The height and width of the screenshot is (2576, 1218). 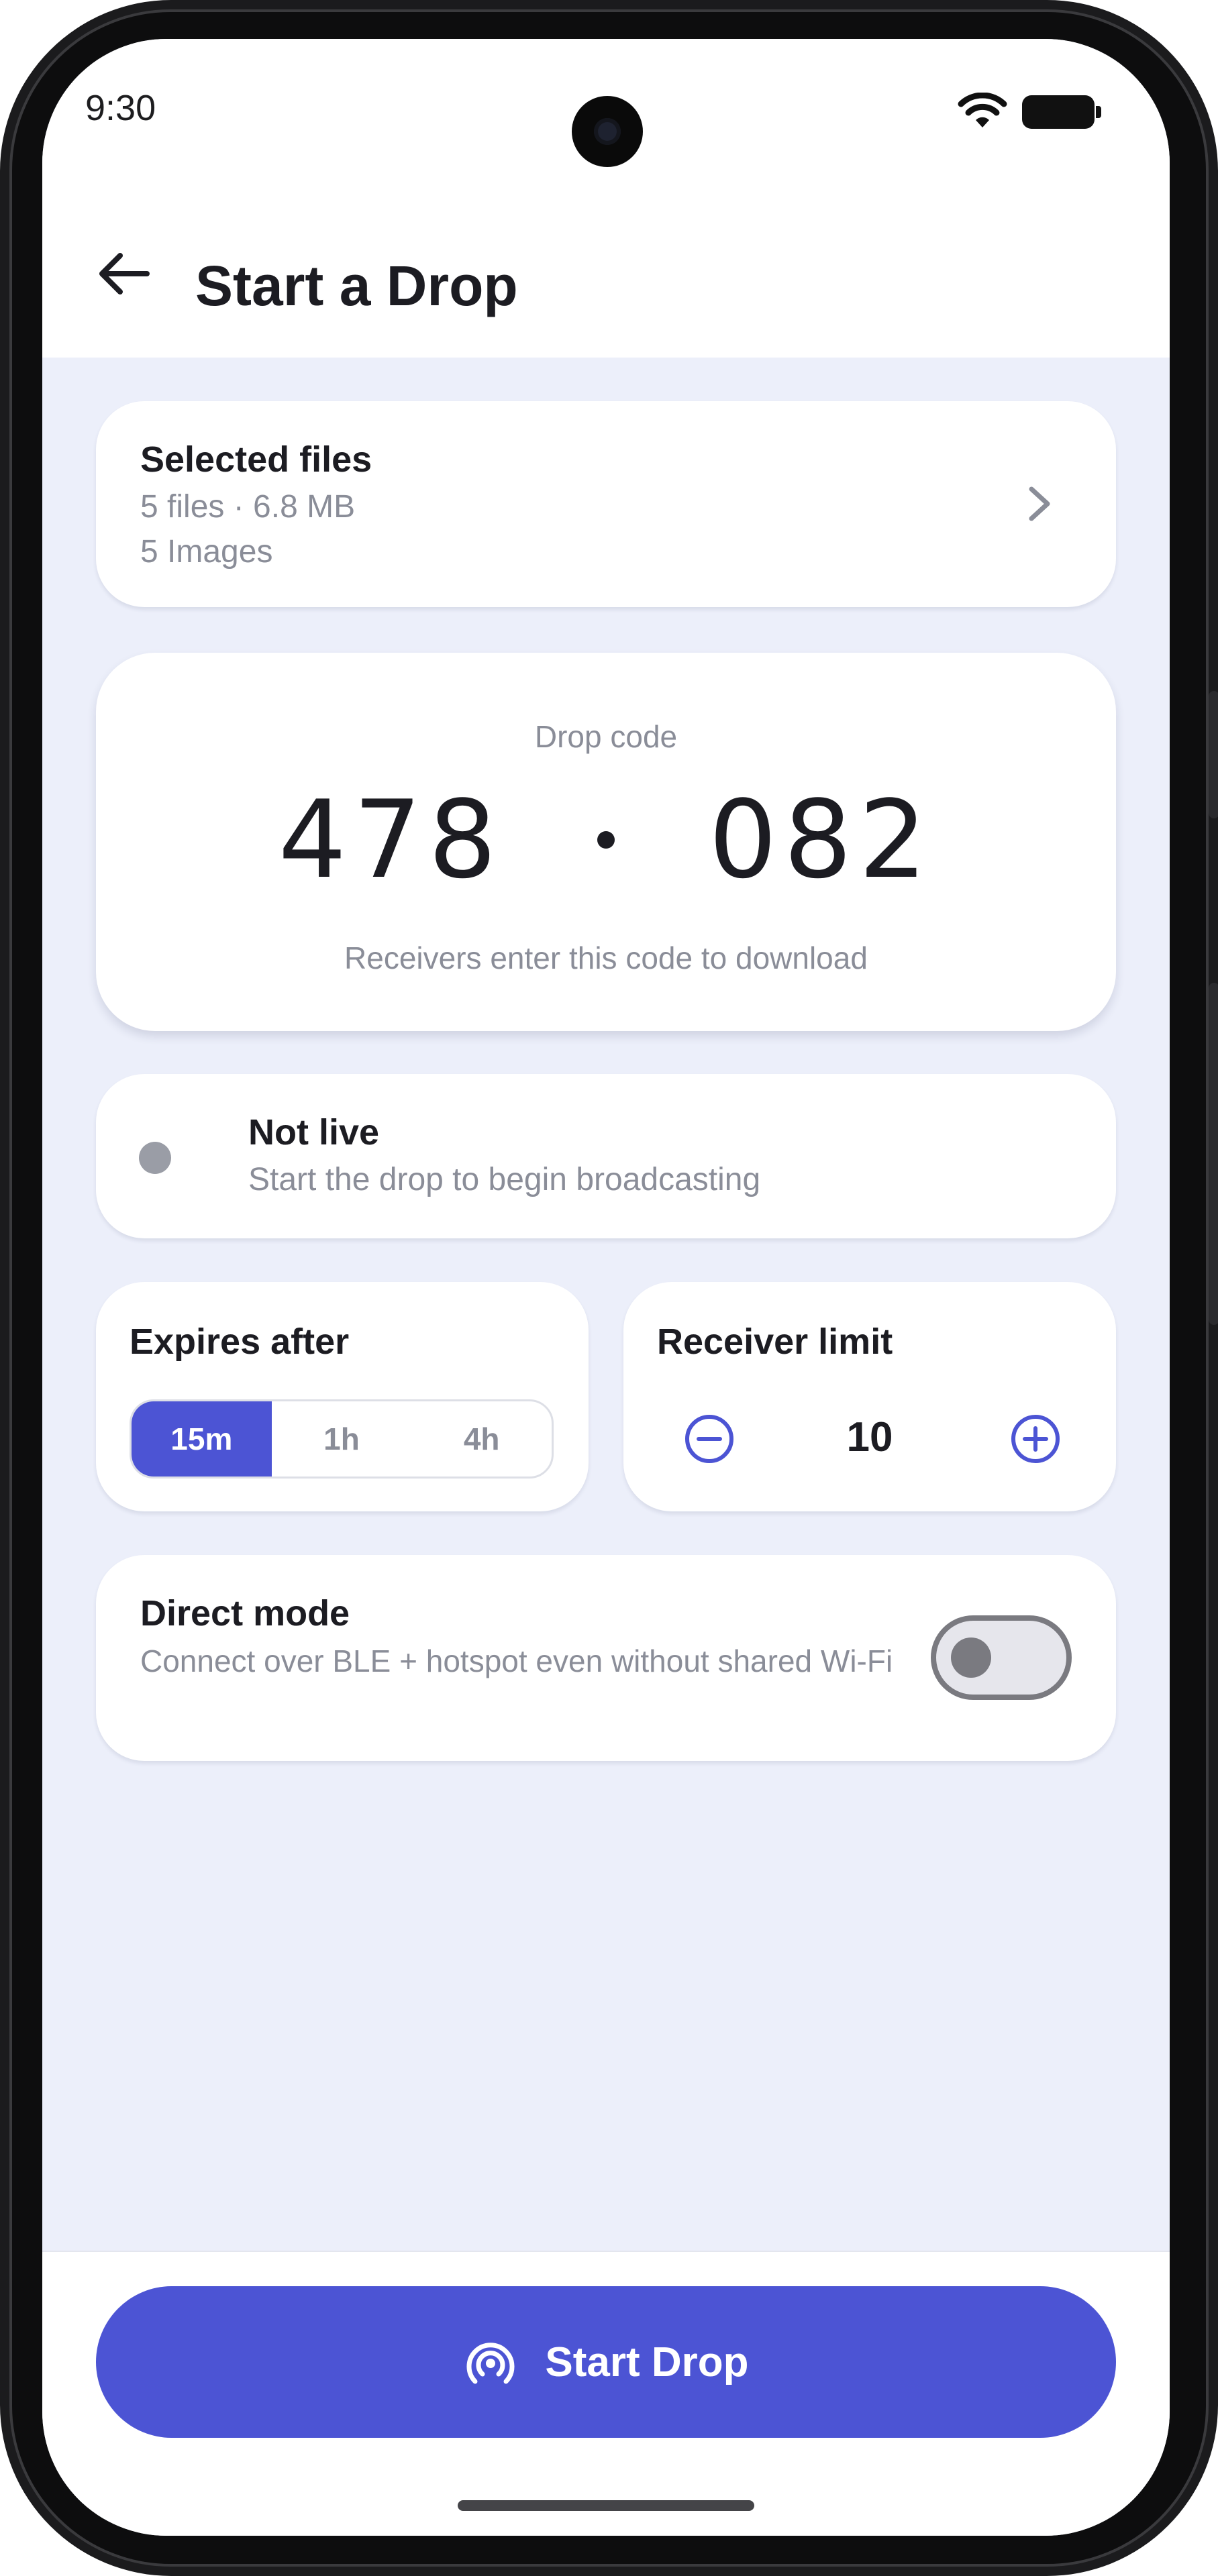 I want to click on selected-files-title: Selected files, so click(x=256, y=459).